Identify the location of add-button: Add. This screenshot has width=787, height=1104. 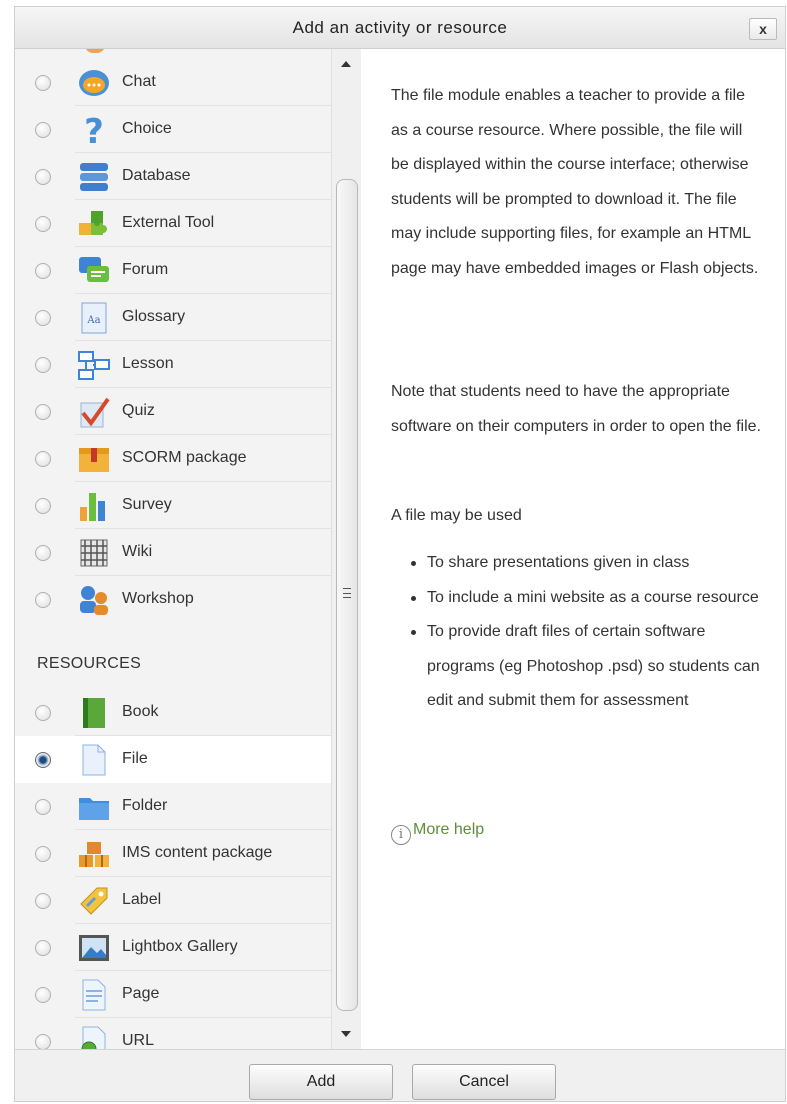
(321, 1082).